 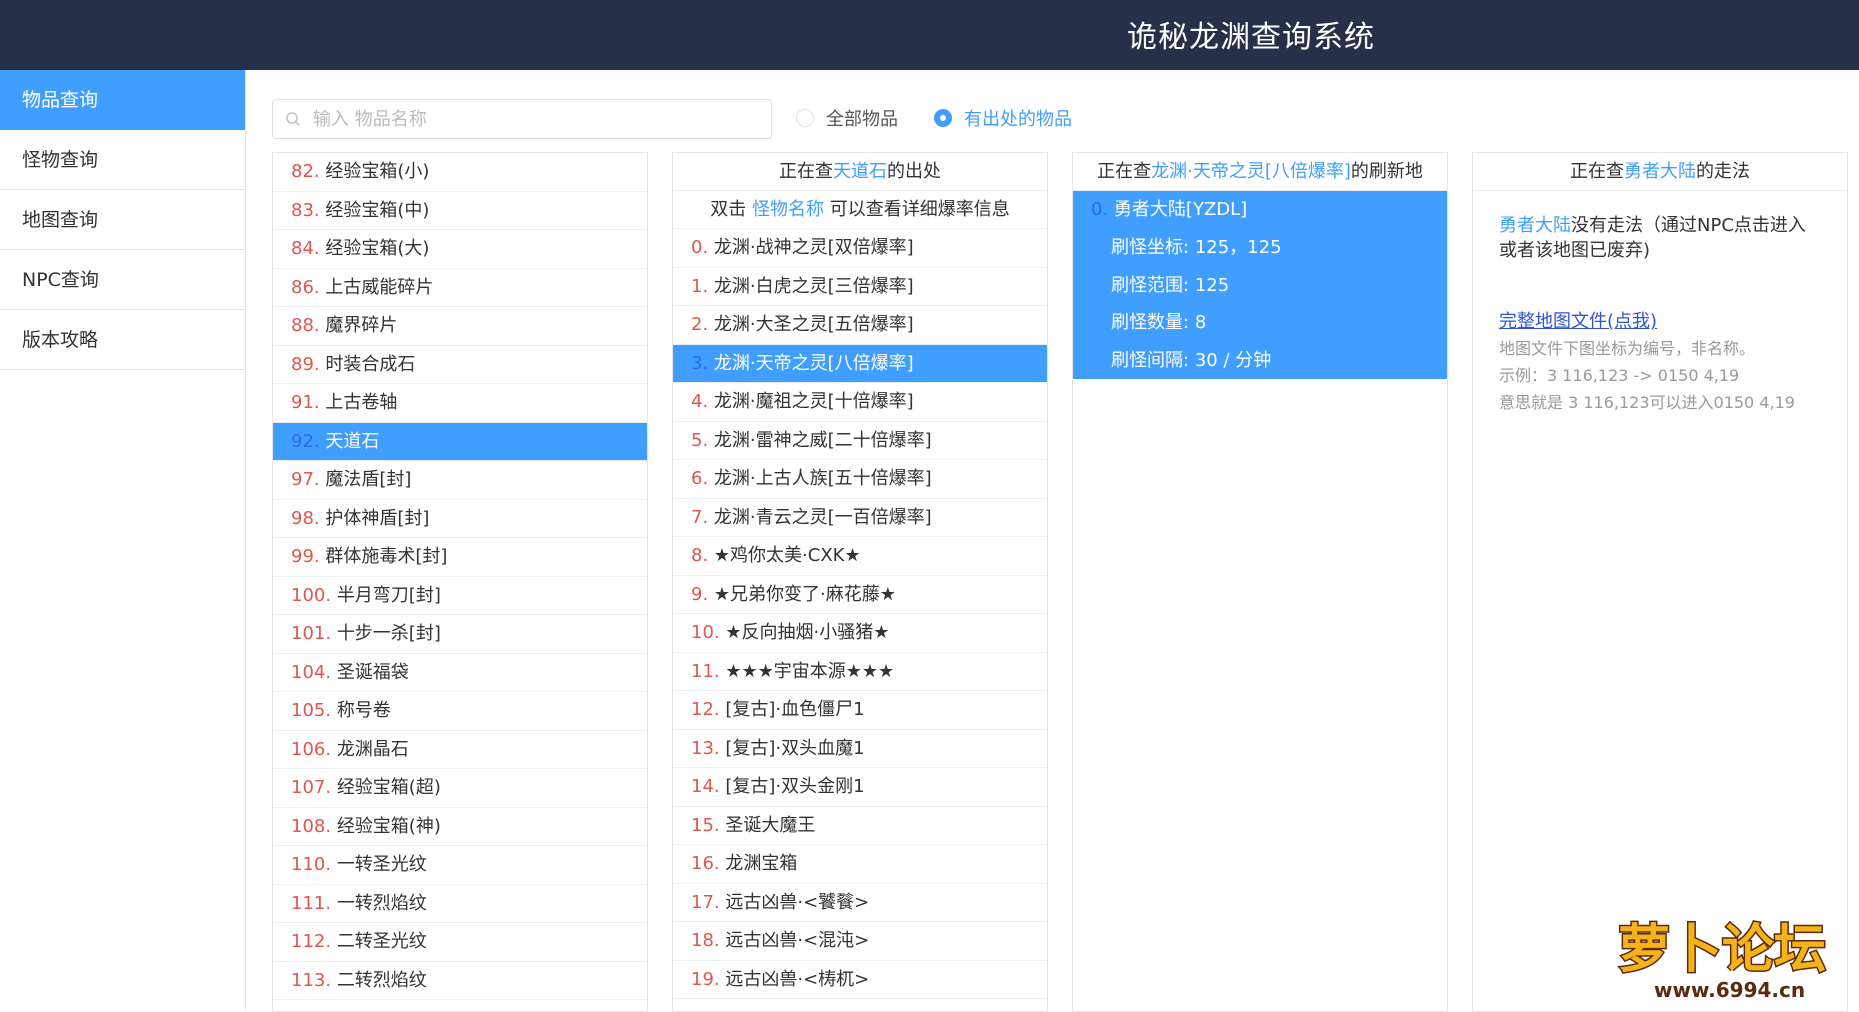 I want to click on monster-name: 龙渊·青云之灵[一百倍爆率], so click(x=822, y=517).